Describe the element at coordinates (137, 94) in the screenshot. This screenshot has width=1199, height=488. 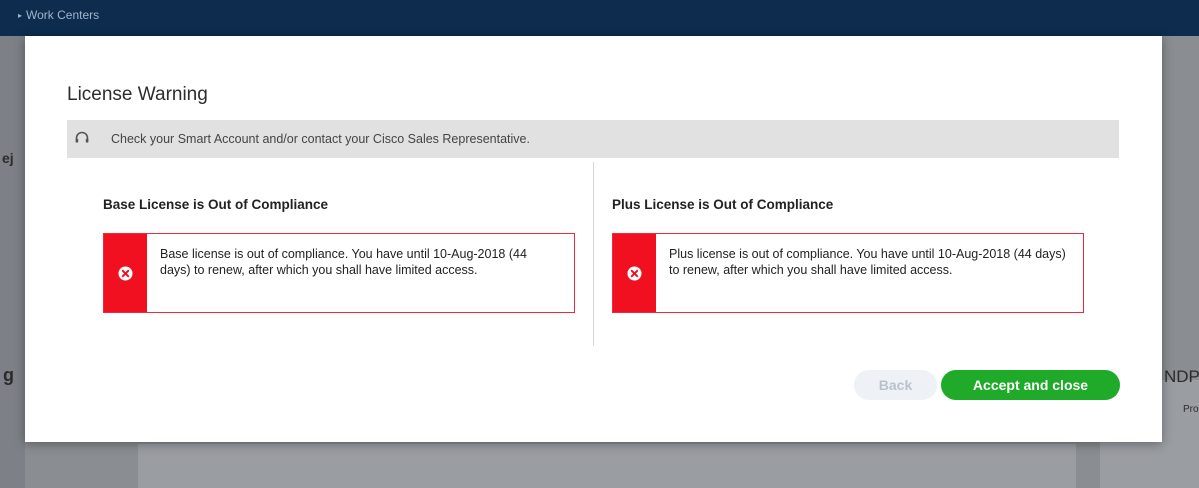
I see `dialog-title: License Warning` at that location.